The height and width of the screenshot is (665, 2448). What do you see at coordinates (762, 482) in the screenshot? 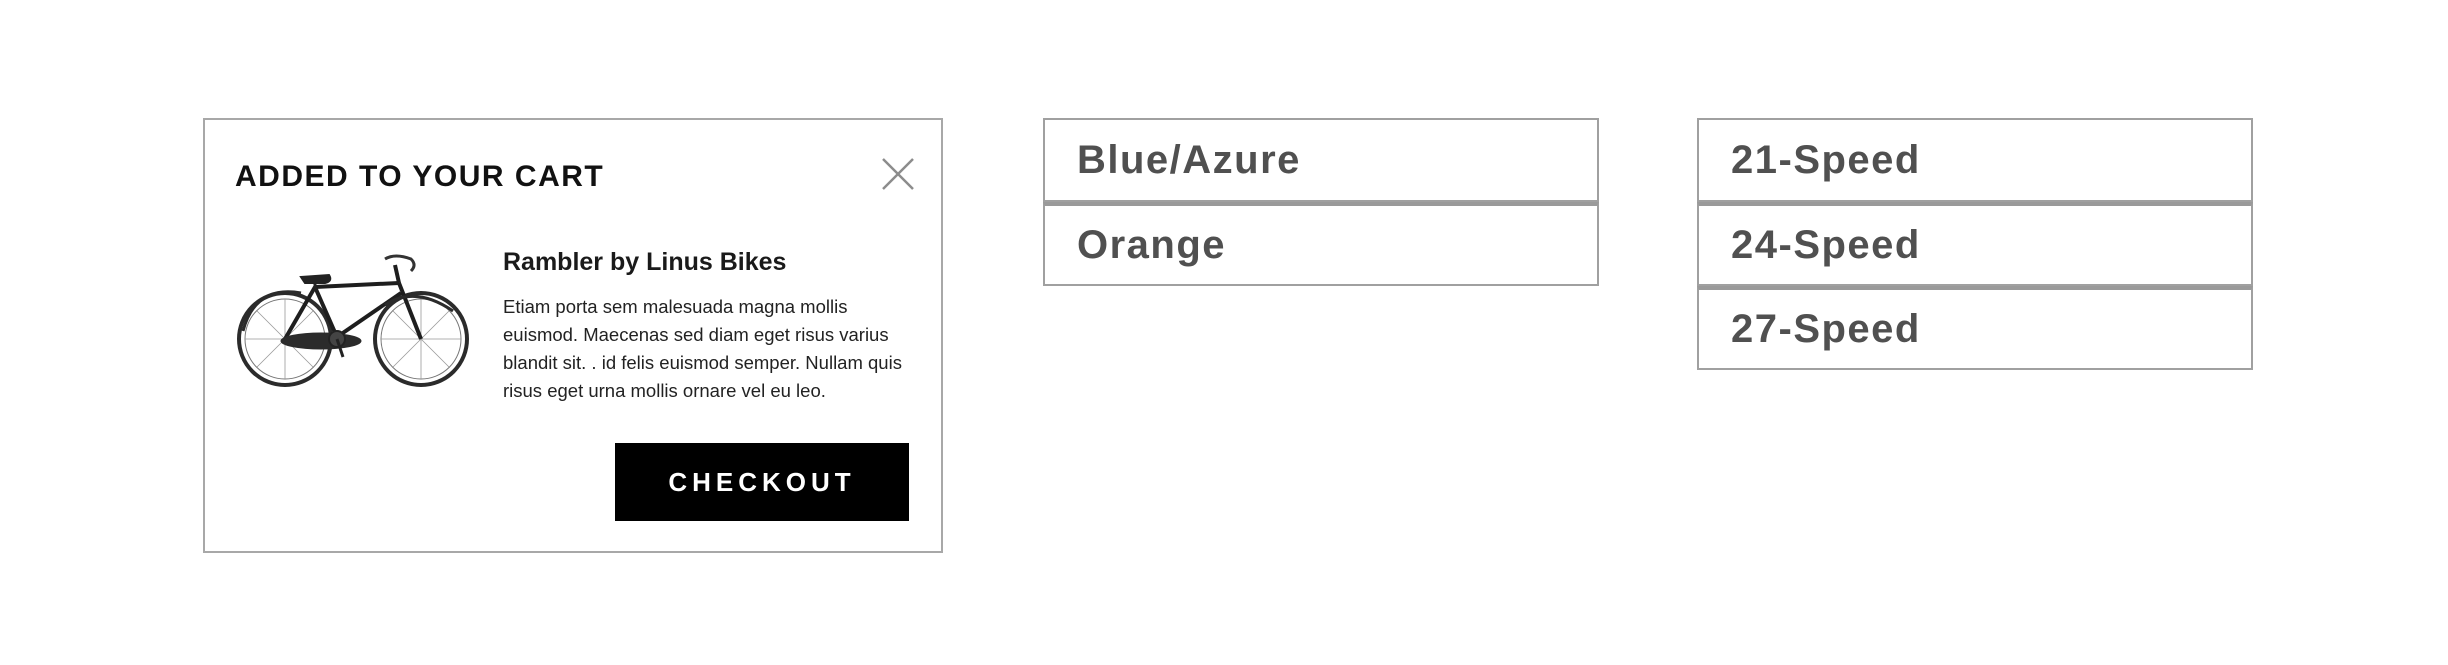
I see `checkout-button: CHECKOUT` at bounding box center [762, 482].